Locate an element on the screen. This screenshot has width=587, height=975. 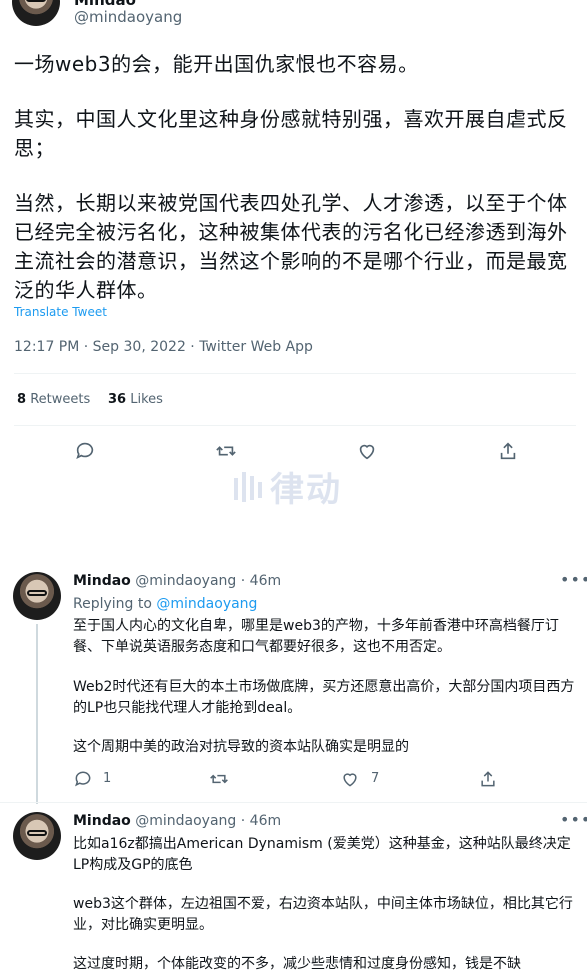
replying-handle-link: @mindaoyang is located at coordinates (206, 604).